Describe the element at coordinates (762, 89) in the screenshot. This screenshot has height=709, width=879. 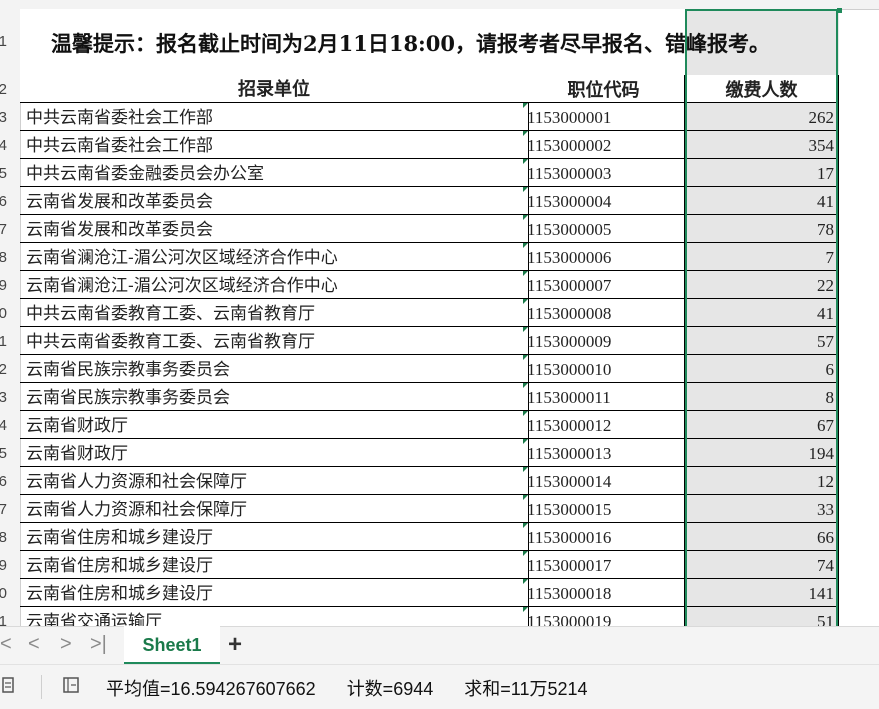
I see `header-count: 缴费人数` at that location.